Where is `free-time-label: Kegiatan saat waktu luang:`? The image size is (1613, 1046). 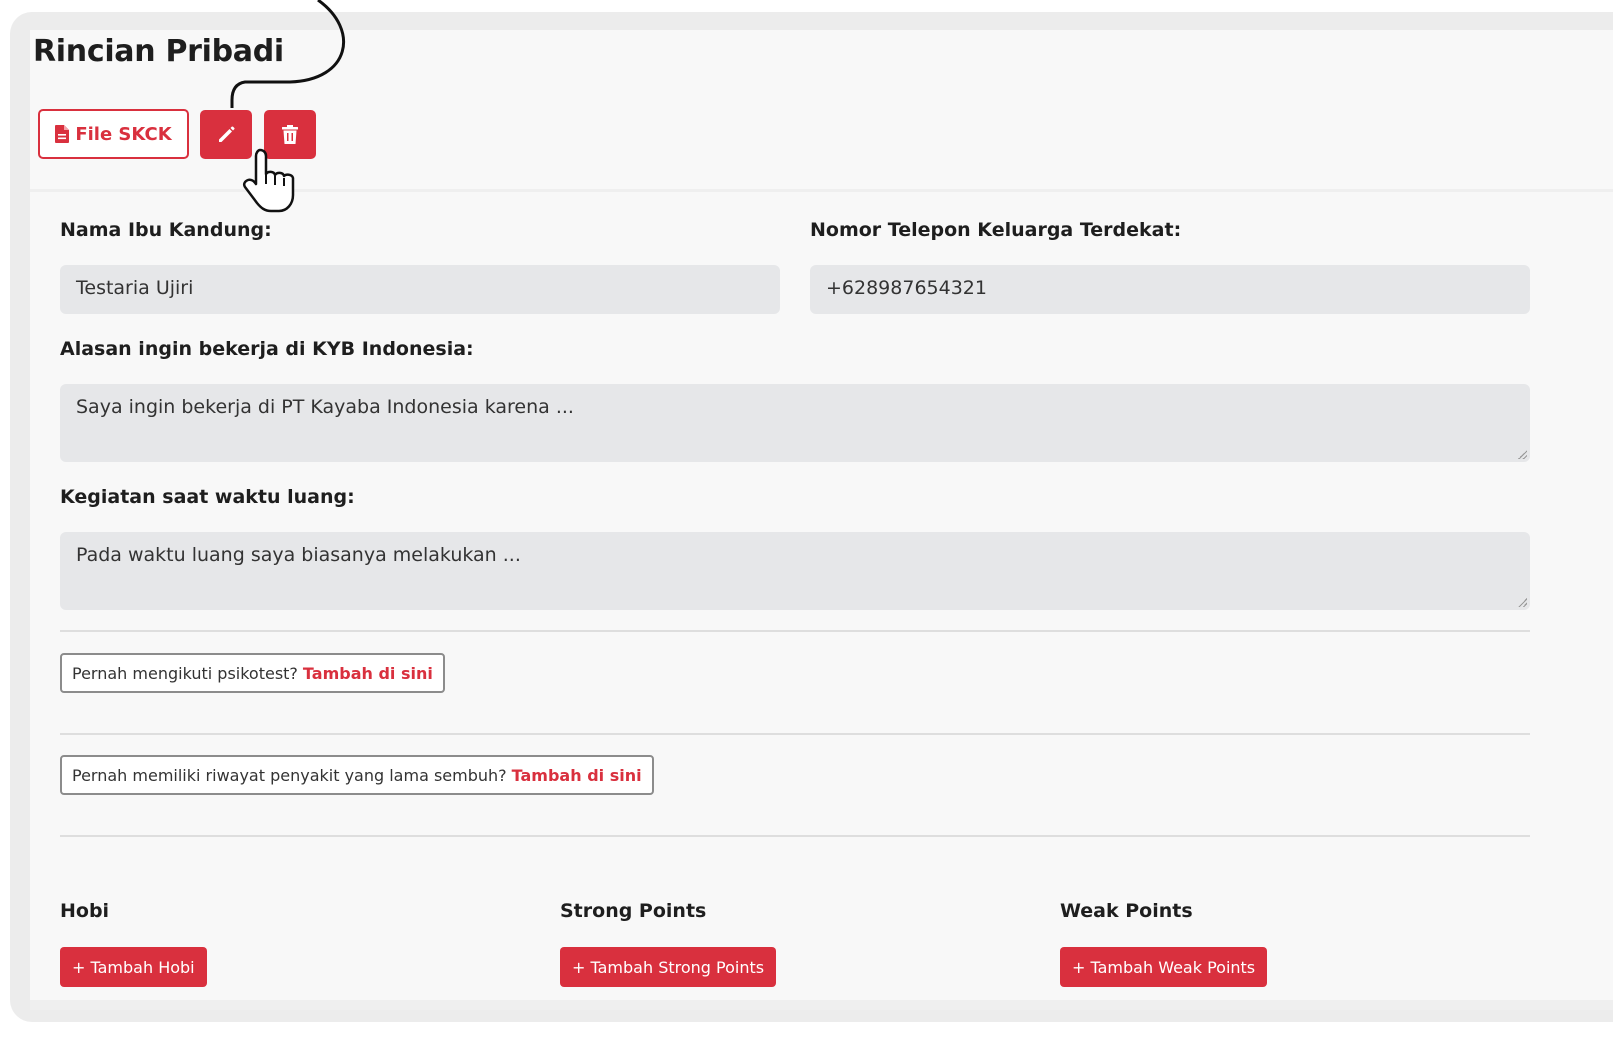
free-time-label: Kegiatan saat waktu luang: is located at coordinates (207, 497).